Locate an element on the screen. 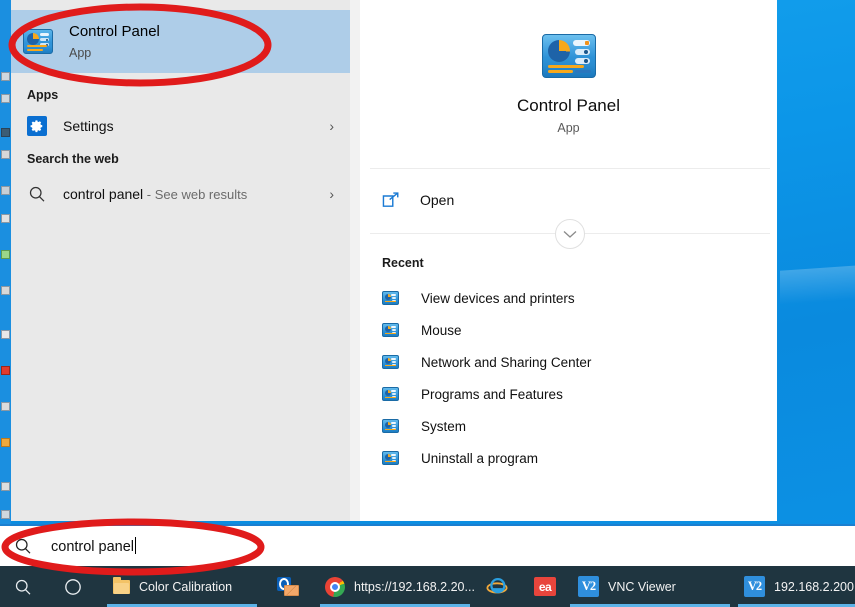  taskbar-item-vnc-viewer: V2 VNC Viewer is located at coordinates (627, 586).